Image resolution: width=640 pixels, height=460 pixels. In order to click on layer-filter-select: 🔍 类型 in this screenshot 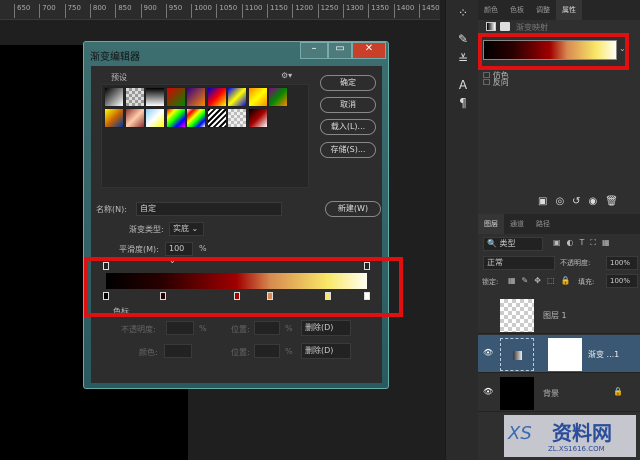, I will do `click(513, 244)`.